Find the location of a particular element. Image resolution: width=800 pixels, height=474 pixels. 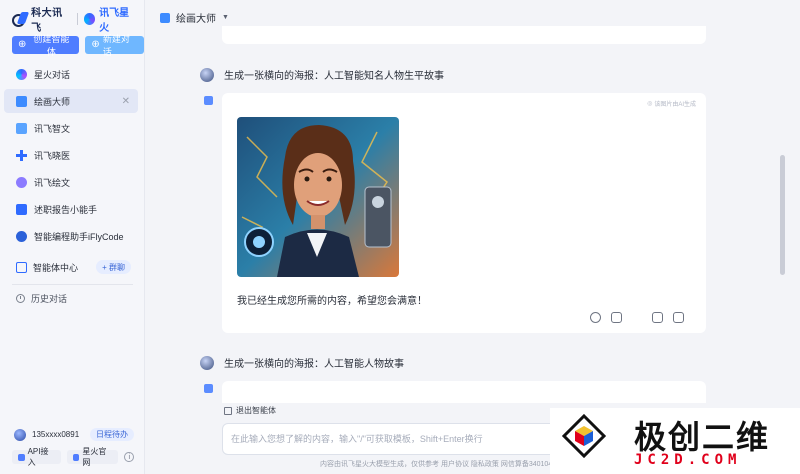

clock-icon is located at coordinates (20, 298).